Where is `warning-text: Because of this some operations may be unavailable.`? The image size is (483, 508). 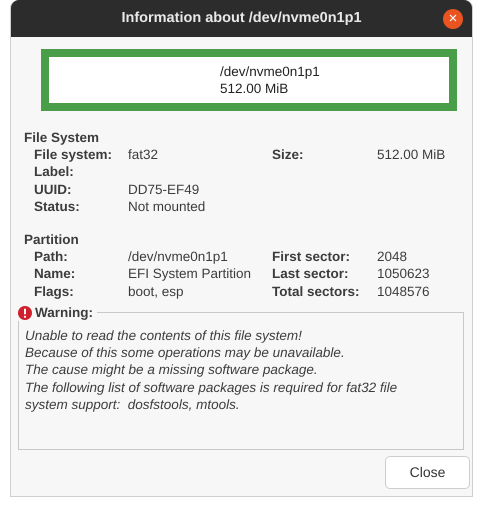 warning-text: Because of this some operations may be unavailable. is located at coordinates (185, 352).